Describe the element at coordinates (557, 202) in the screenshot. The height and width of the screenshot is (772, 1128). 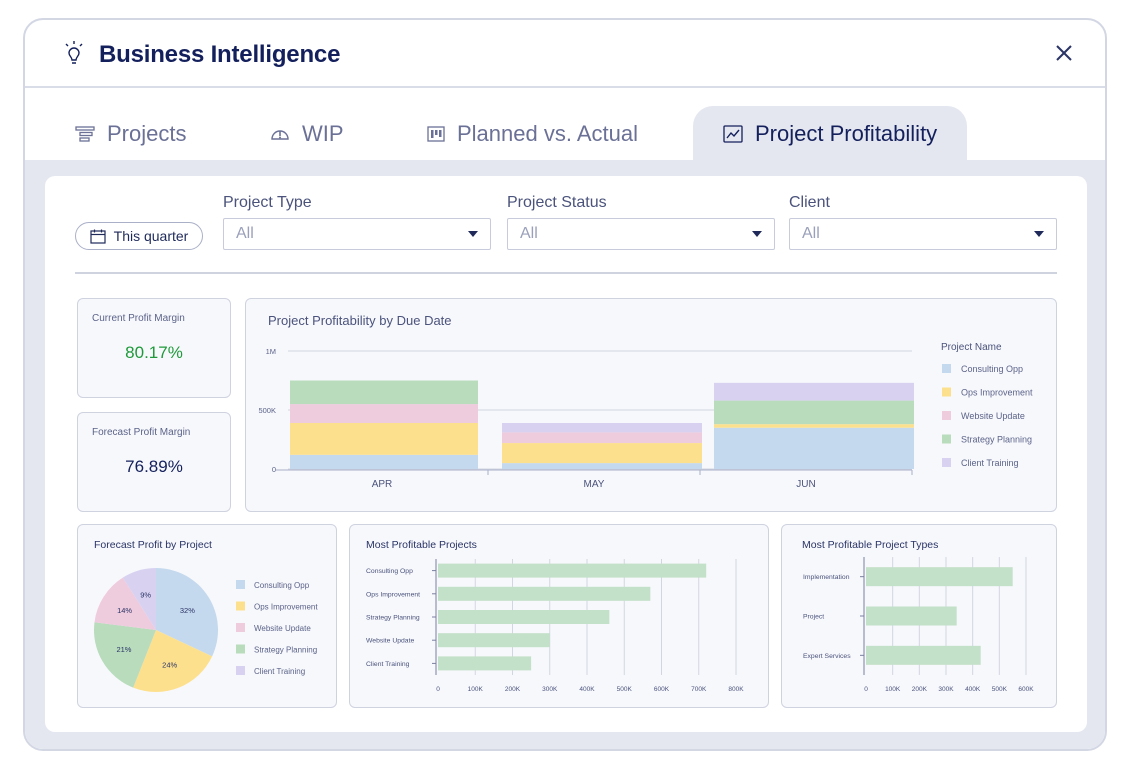
I see `project-status-label: Project Status` at that location.